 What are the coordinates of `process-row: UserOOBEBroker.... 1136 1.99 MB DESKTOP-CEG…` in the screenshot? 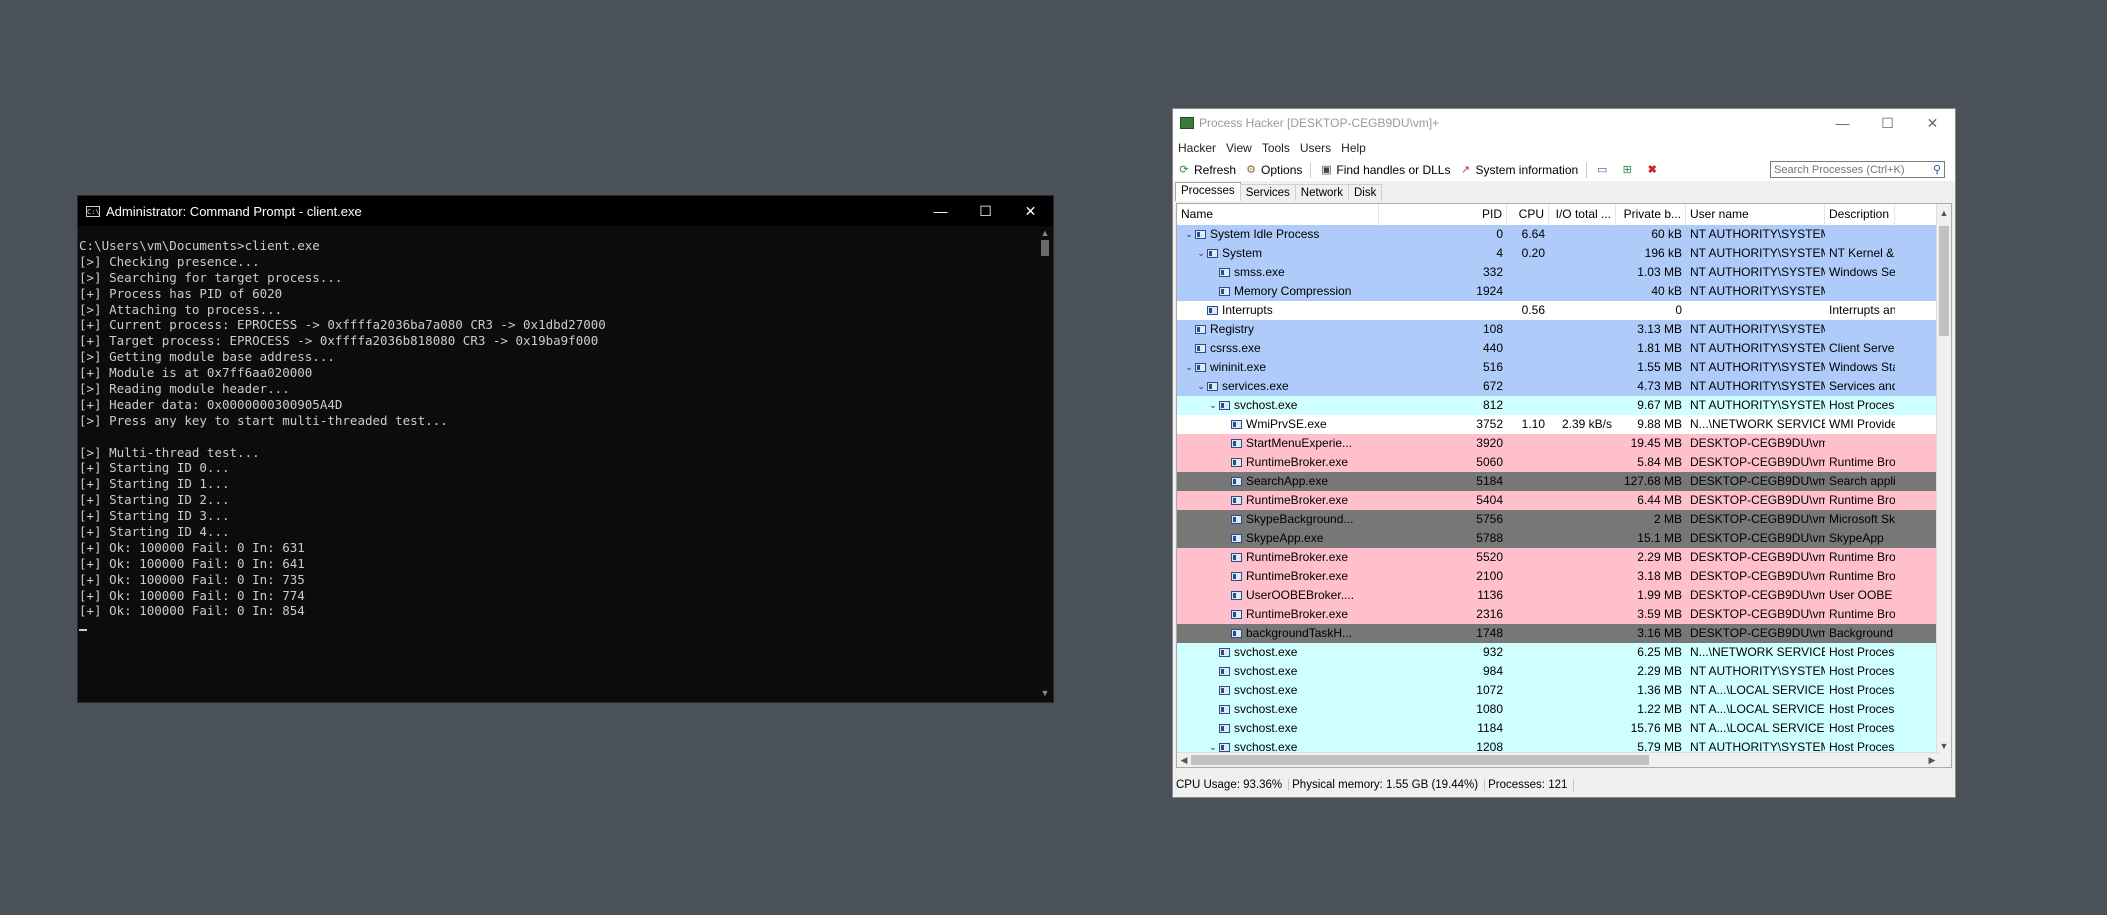 It's located at (1557, 595).